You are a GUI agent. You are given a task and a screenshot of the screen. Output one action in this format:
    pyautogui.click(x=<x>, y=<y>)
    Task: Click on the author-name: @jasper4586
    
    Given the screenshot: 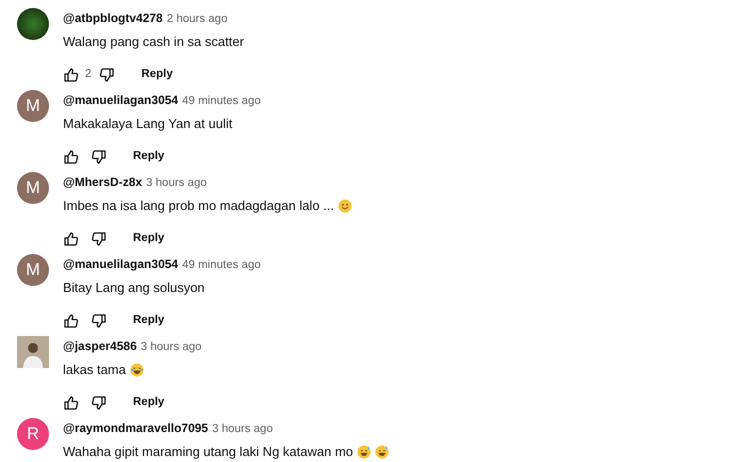 What is the action you would take?
    pyautogui.click(x=100, y=346)
    